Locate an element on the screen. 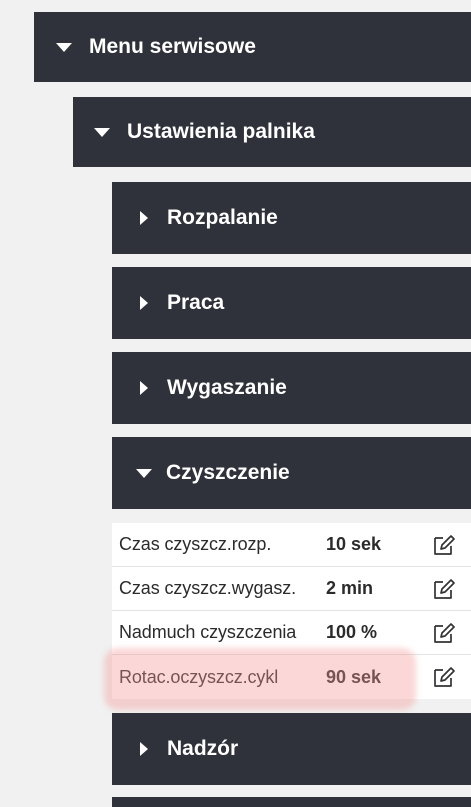 Image resolution: width=471 pixels, height=807 pixels. param-name: Nadmuch czyszczenia is located at coordinates (208, 632).